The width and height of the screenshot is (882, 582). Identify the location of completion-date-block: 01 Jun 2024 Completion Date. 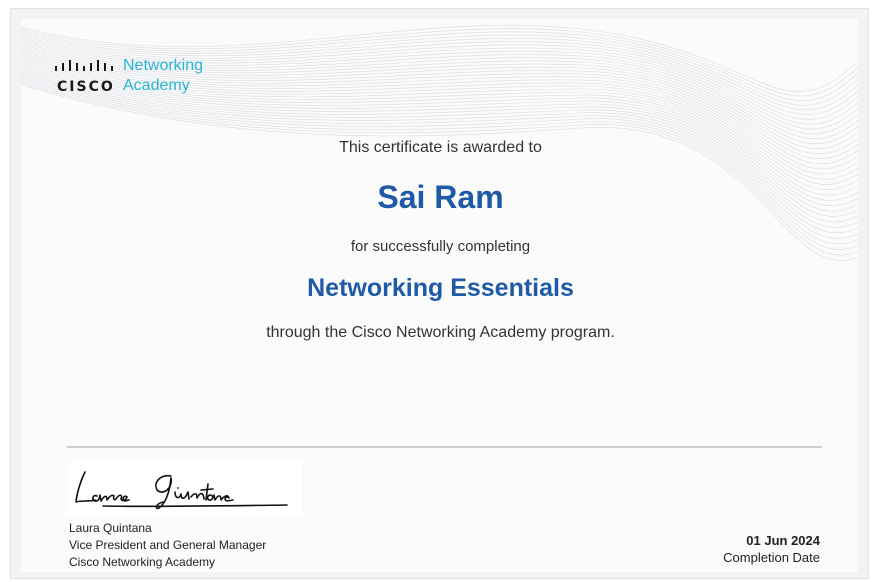
(771, 549).